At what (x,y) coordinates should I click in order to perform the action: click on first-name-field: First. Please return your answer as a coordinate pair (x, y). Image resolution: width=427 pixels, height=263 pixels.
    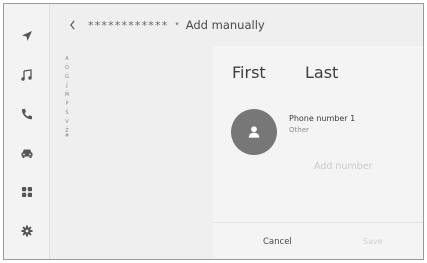
    Looking at the image, I should click on (249, 72).